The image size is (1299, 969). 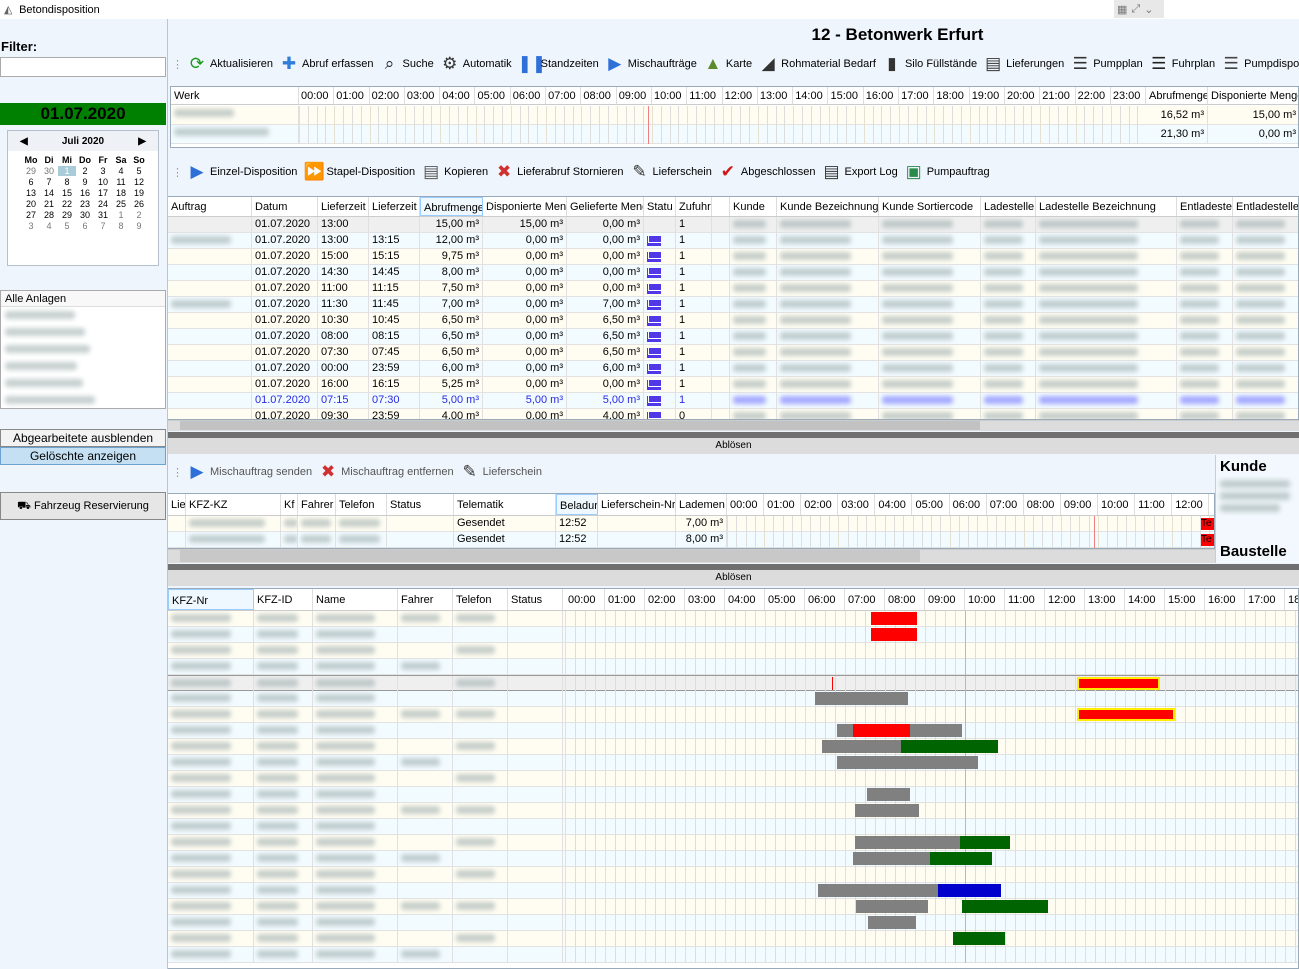 What do you see at coordinates (139, 204) in the screenshot?
I see `calendar-day: 26` at bounding box center [139, 204].